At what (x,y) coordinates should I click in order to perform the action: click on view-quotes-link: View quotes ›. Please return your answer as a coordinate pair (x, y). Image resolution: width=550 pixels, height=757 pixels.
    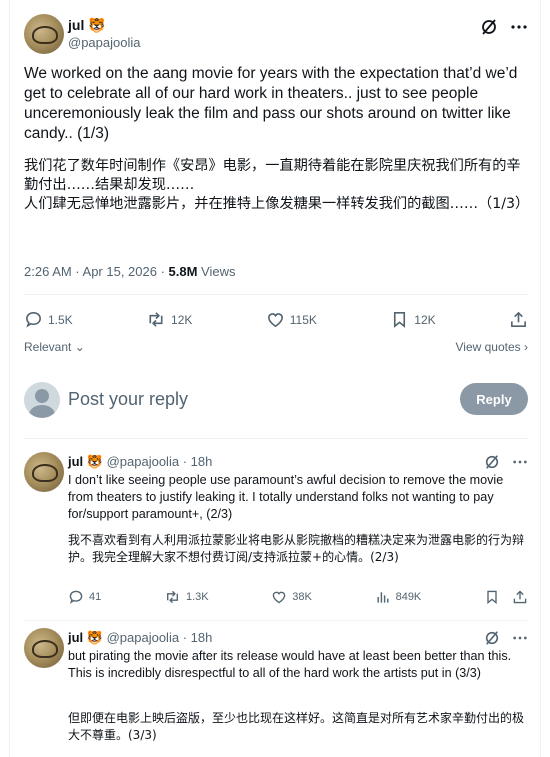
    Looking at the image, I should click on (492, 347).